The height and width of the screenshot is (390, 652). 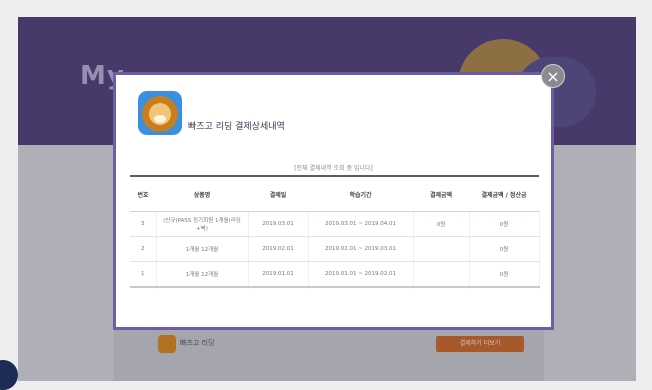 I want to click on lion-muzzle, so click(x=160, y=119).